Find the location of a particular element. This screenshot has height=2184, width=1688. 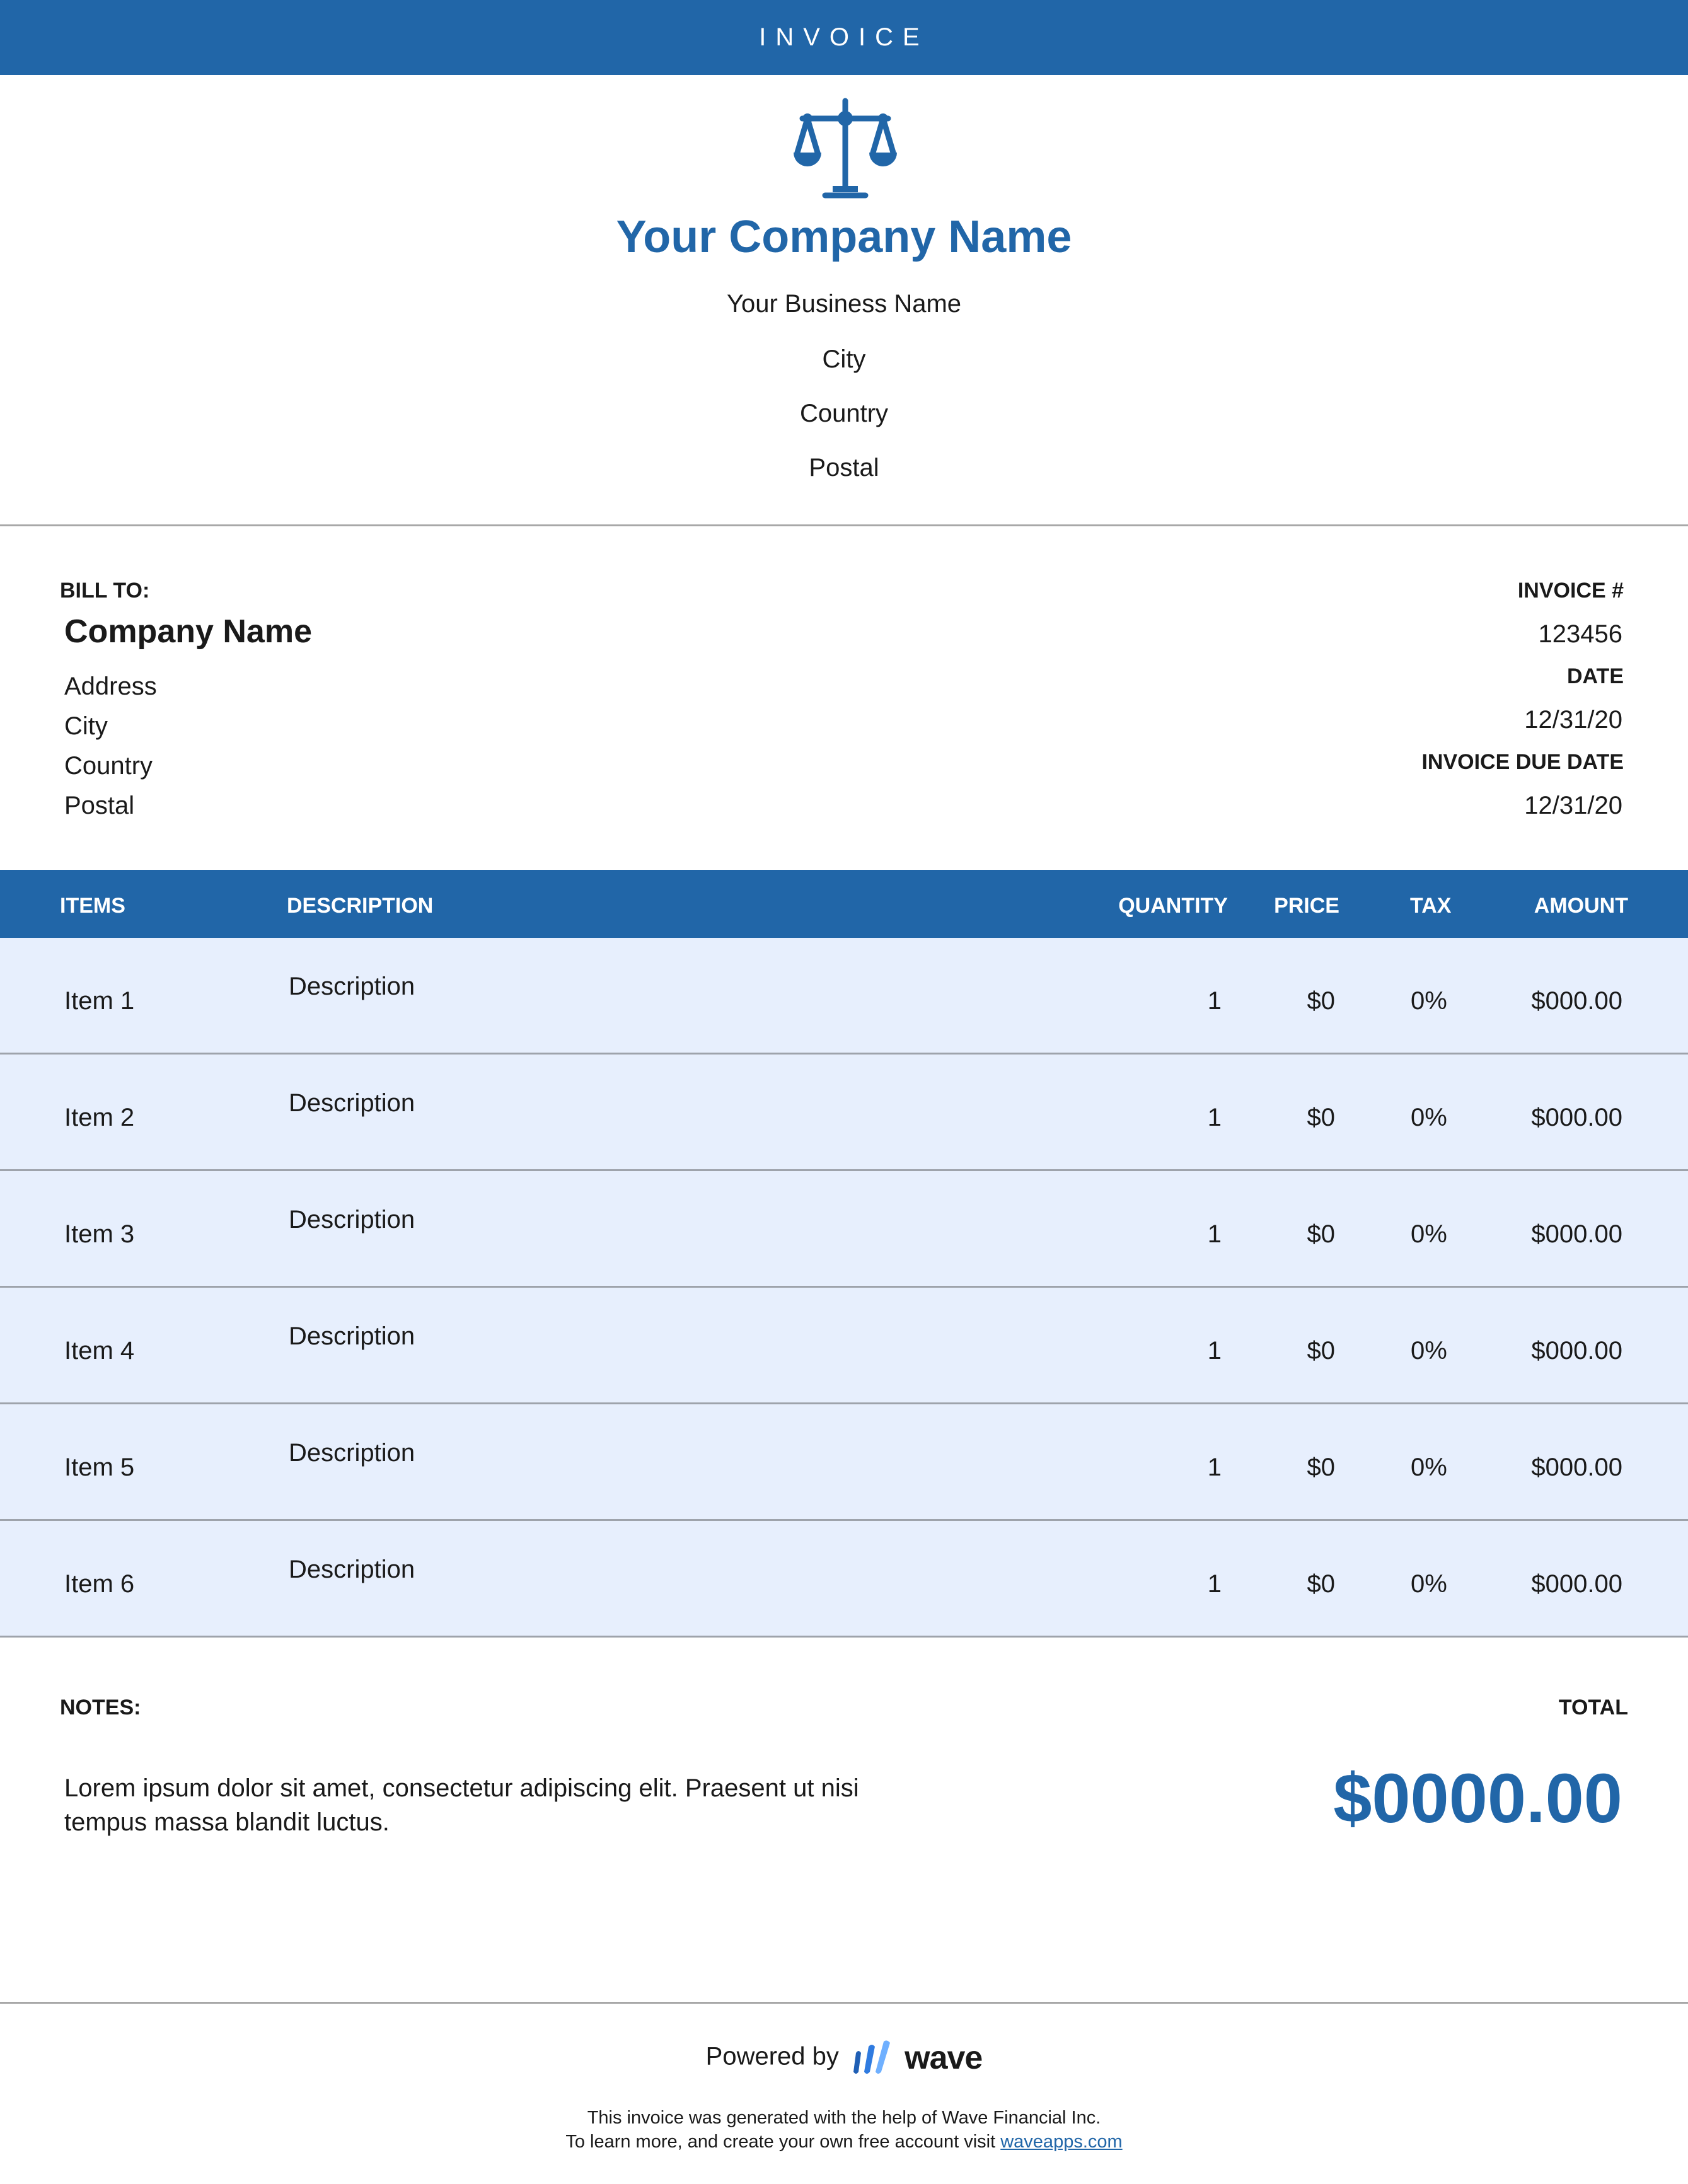

company-postal: Postal is located at coordinates (844, 468).